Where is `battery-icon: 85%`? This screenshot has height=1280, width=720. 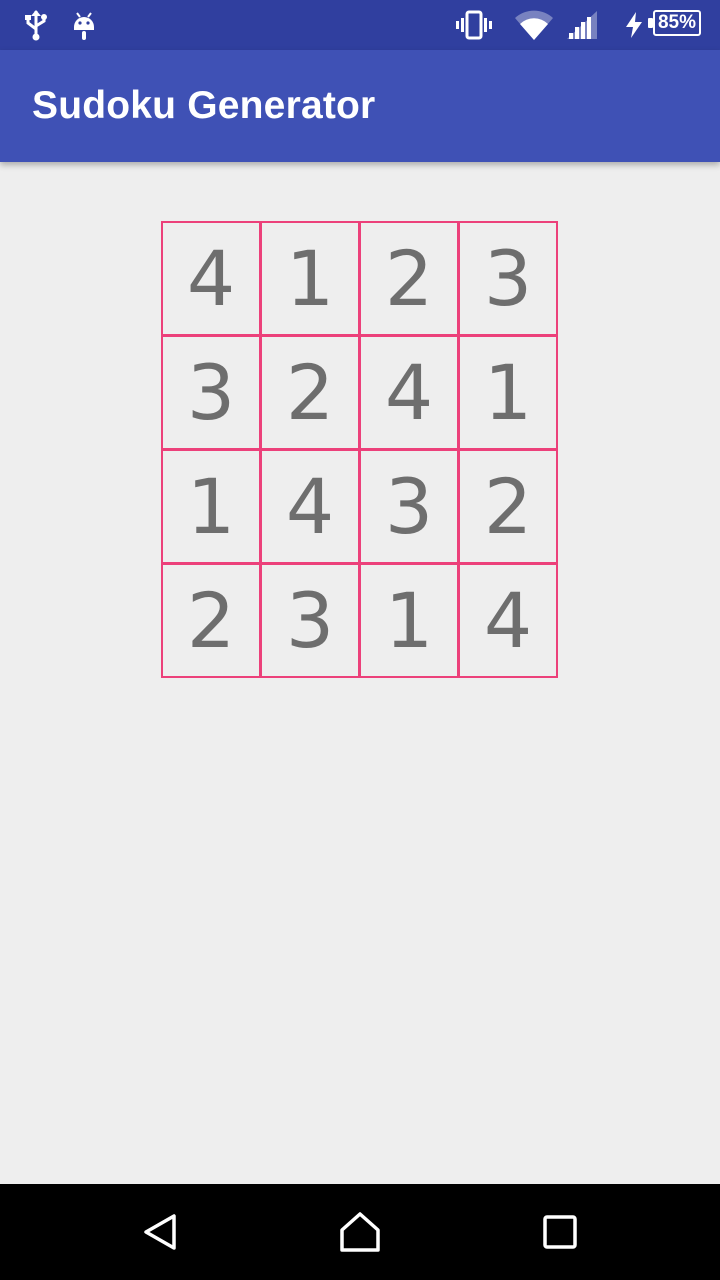
battery-icon: 85% is located at coordinates (676, 25).